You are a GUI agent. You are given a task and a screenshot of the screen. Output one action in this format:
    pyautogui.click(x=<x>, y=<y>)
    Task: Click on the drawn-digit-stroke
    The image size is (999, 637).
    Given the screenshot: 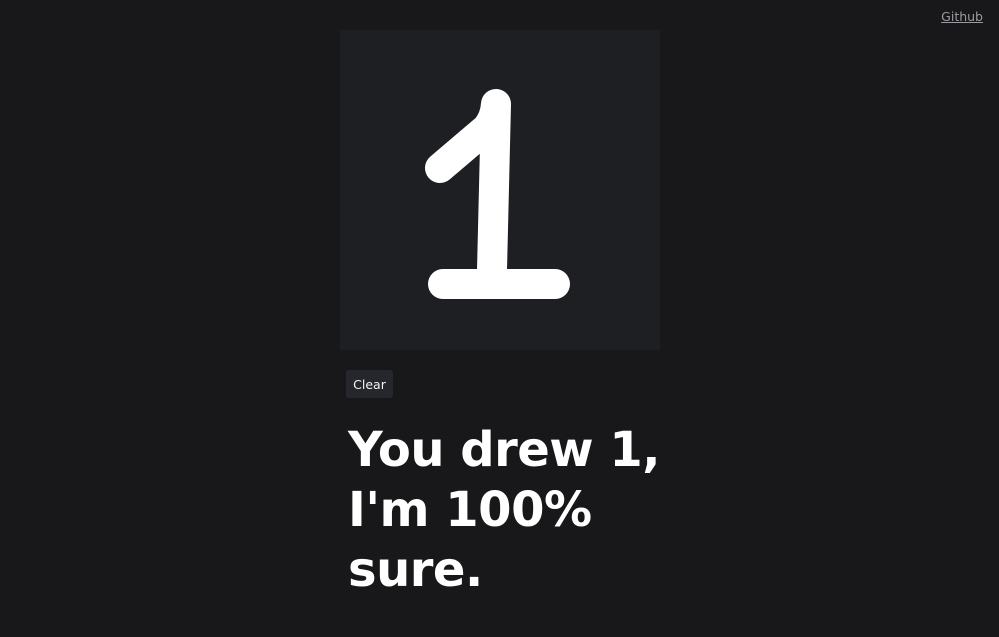 What is the action you would take?
    pyautogui.click(x=497, y=194)
    